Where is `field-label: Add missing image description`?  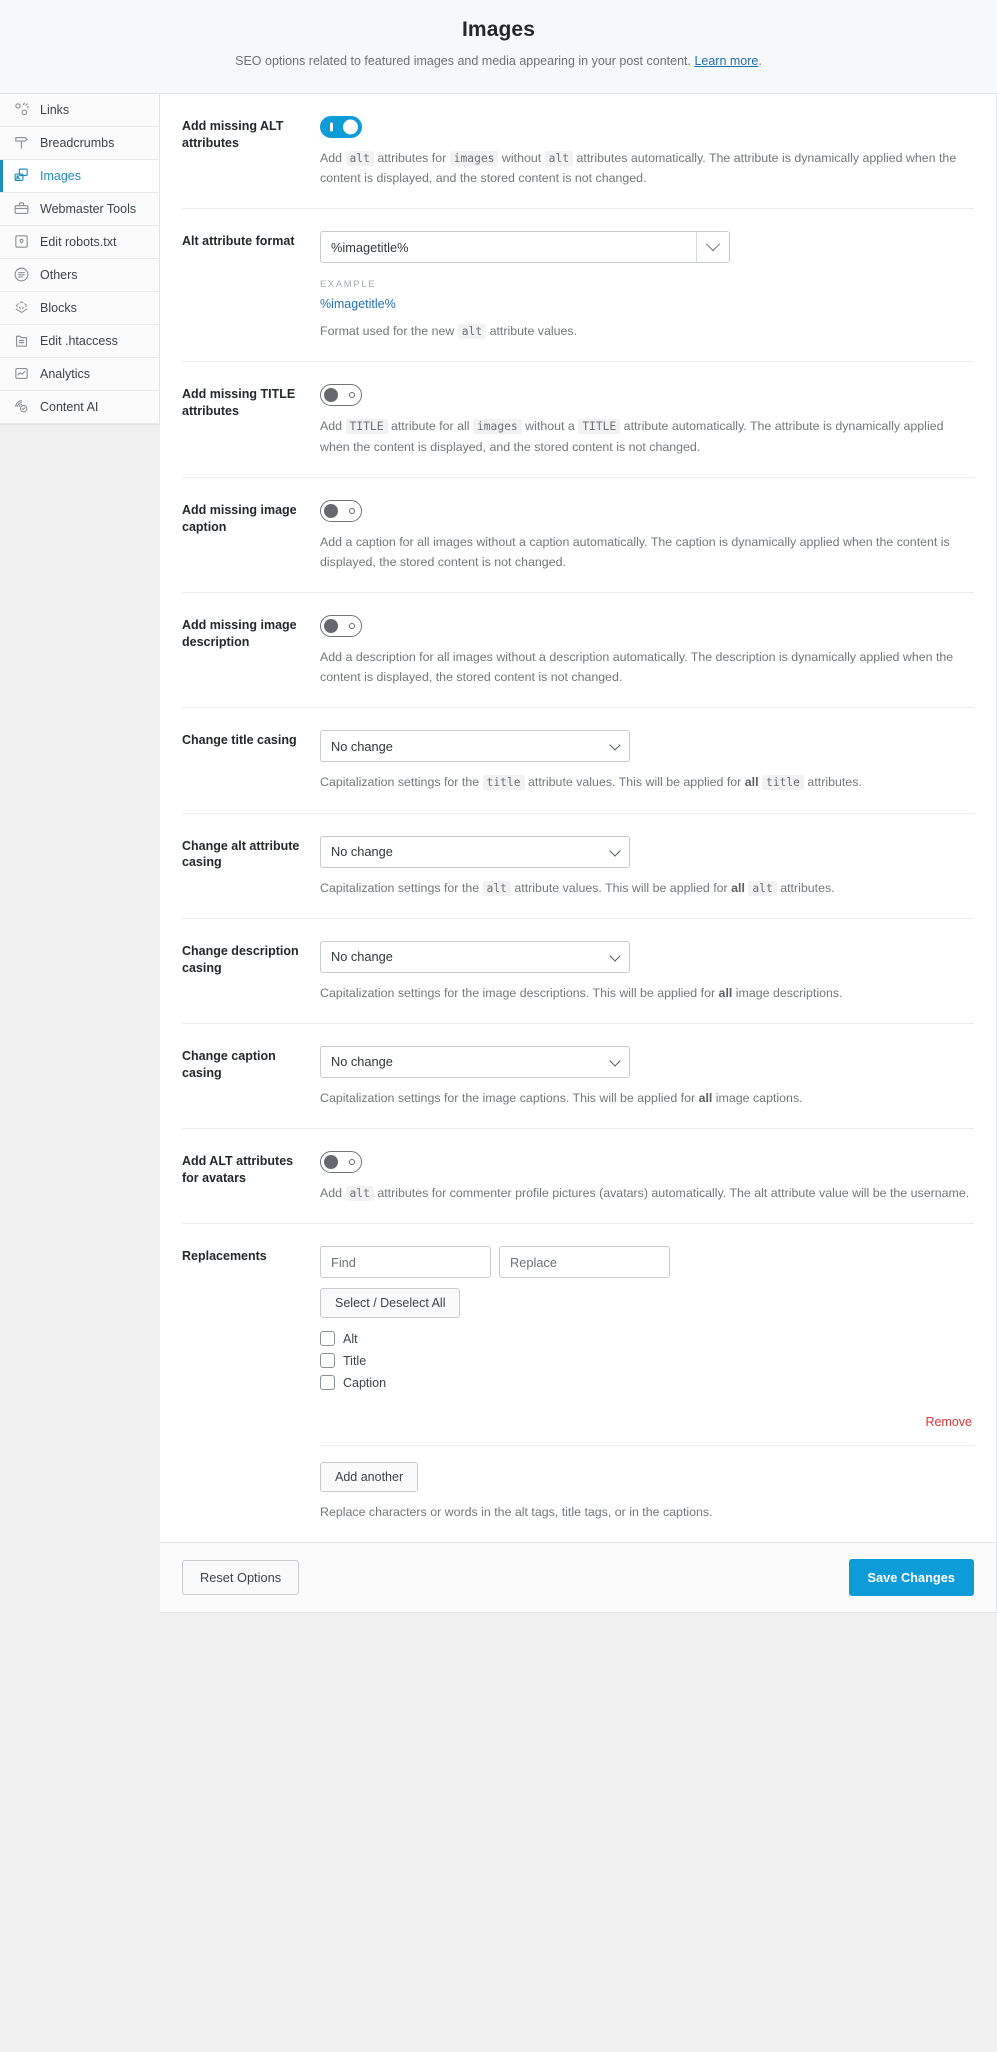 field-label: Add missing image description is located at coordinates (239, 633).